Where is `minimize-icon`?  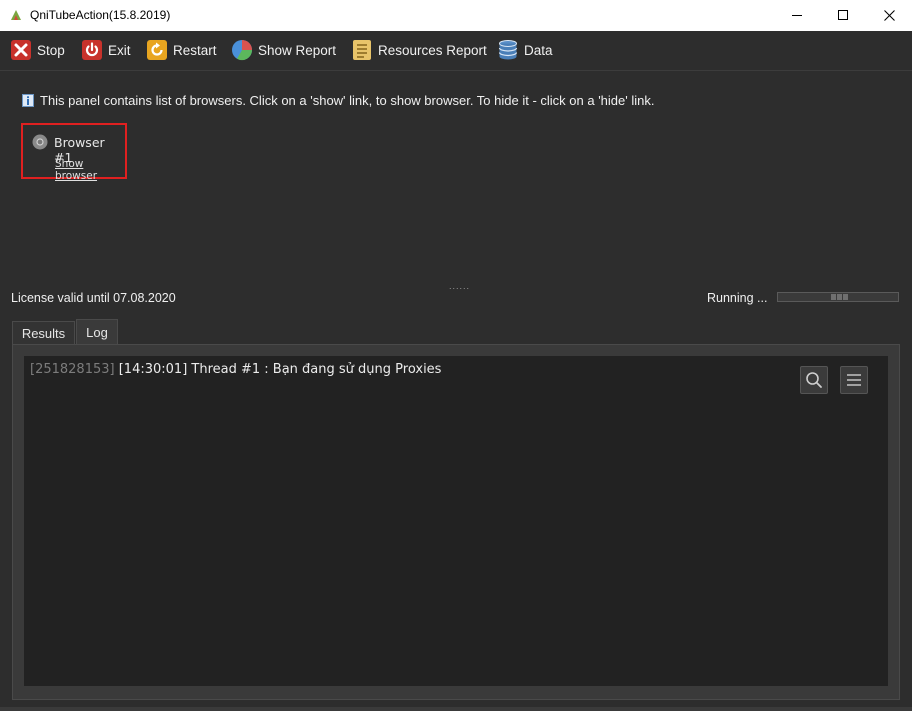 minimize-icon is located at coordinates (796, 15).